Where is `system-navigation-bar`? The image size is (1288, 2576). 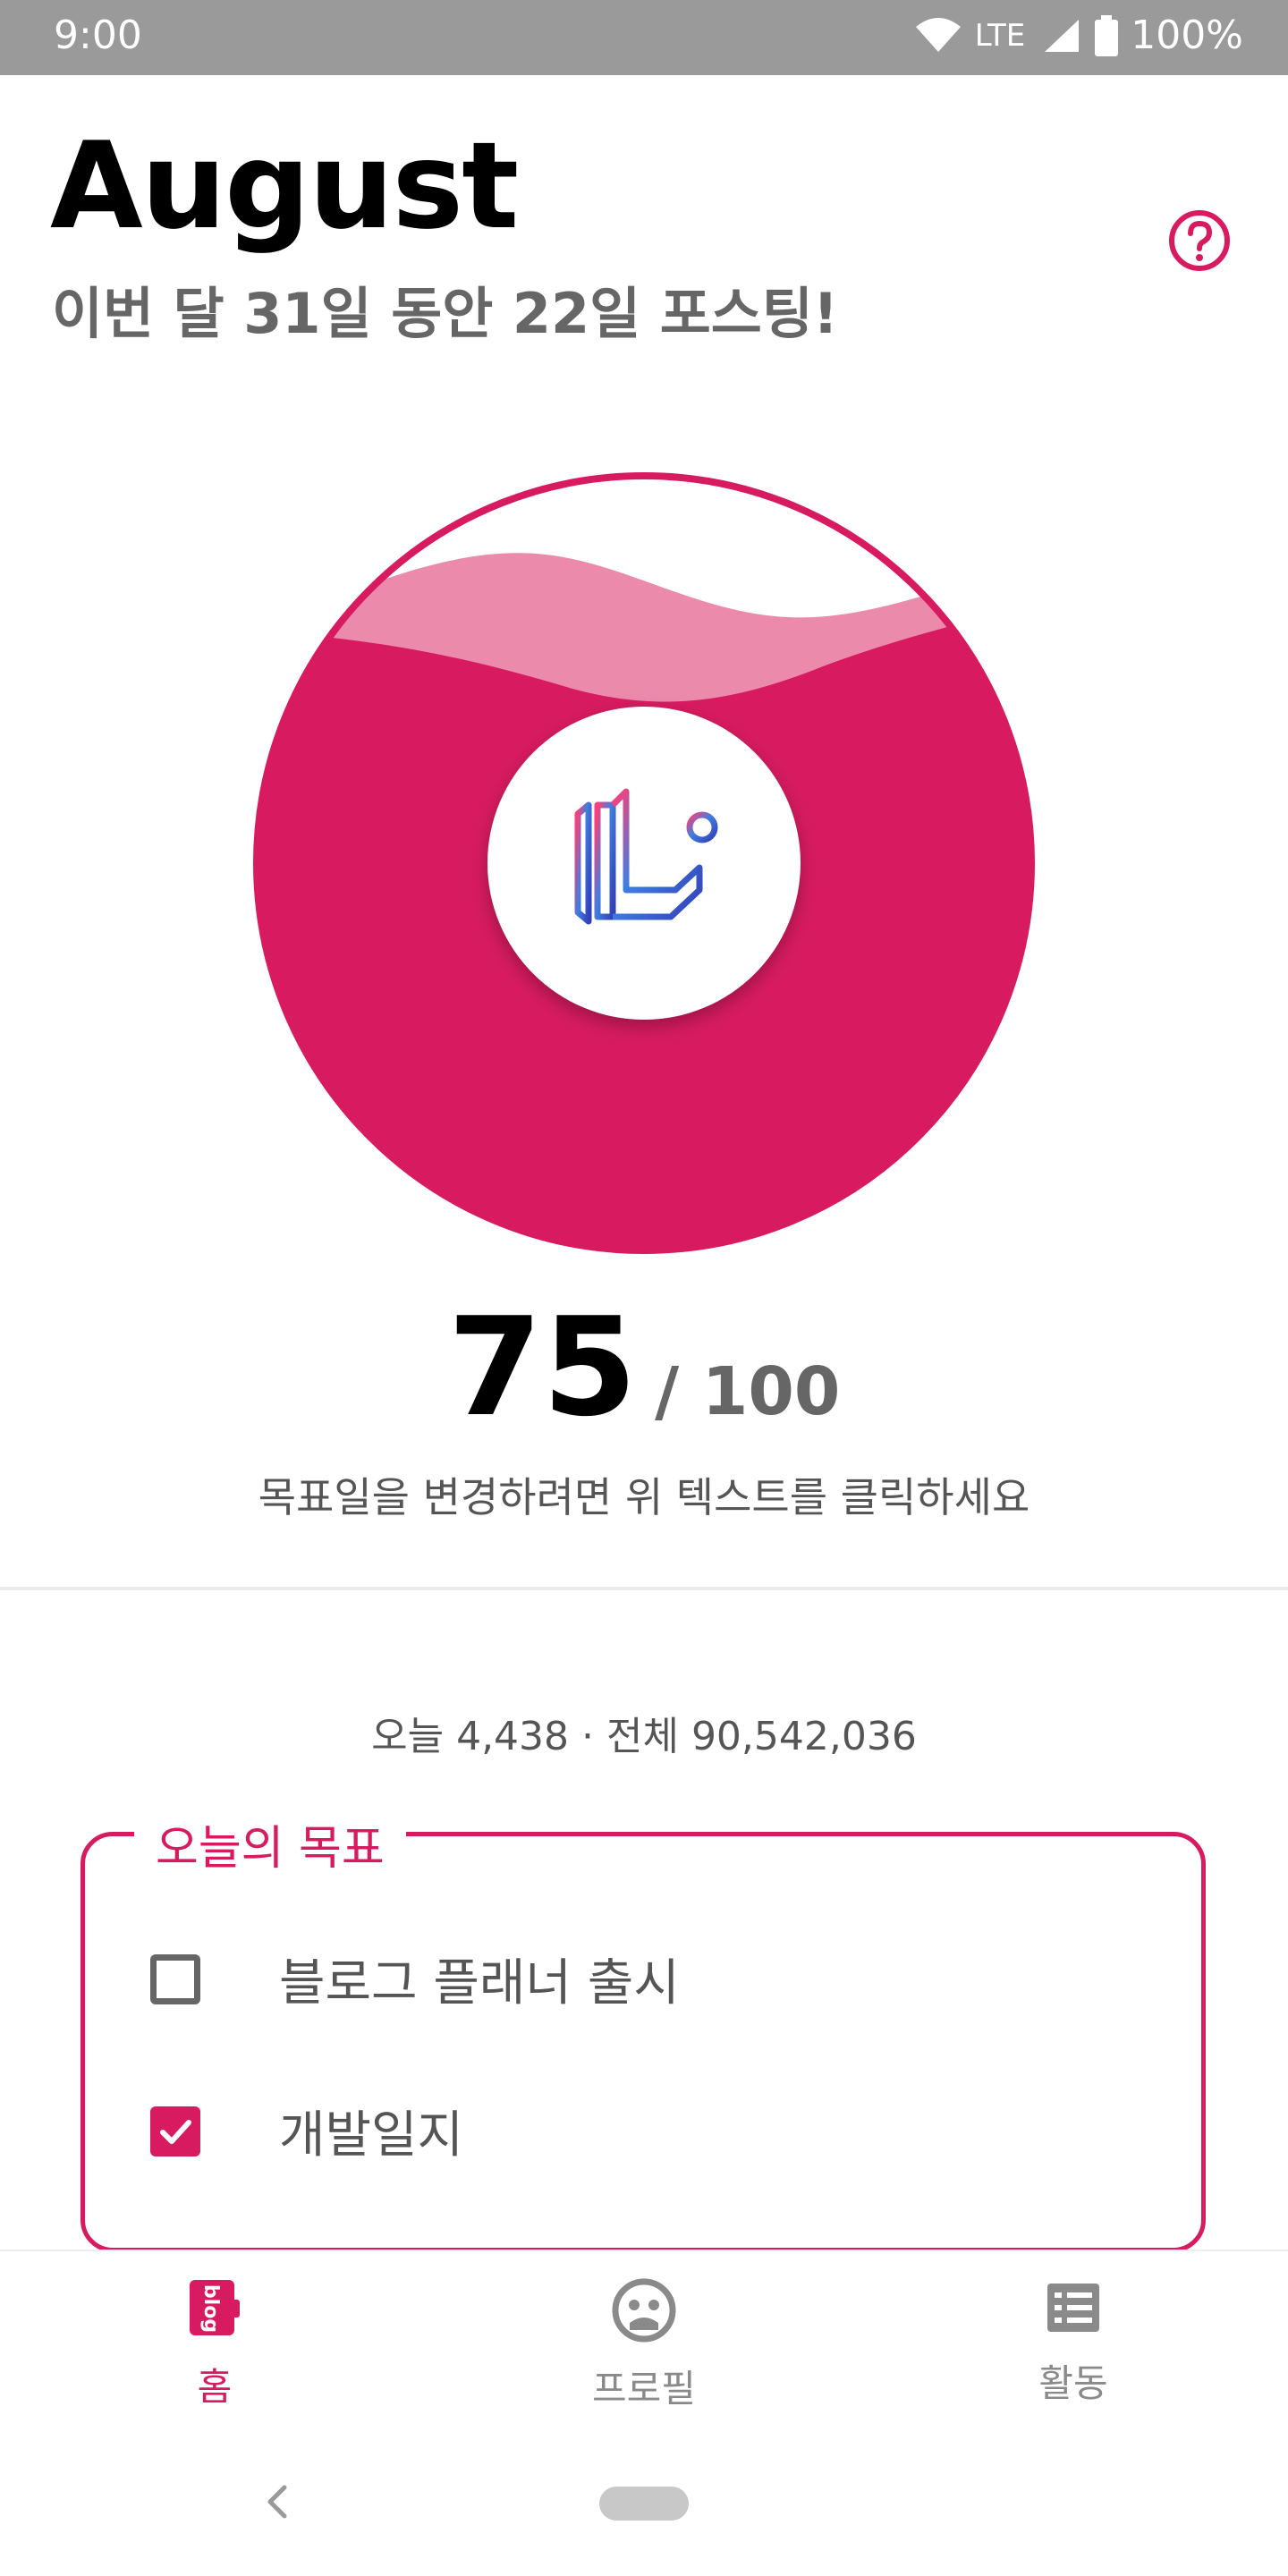
system-navigation-bar is located at coordinates (644, 2504).